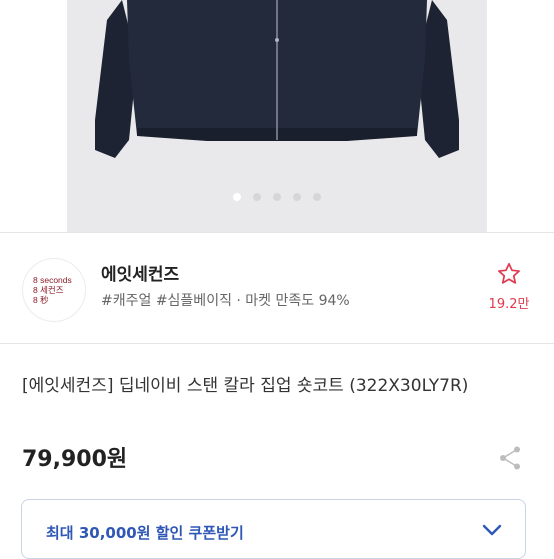 This screenshot has height=559, width=554. I want to click on store-logo-line: 8 세컨즈, so click(48, 290).